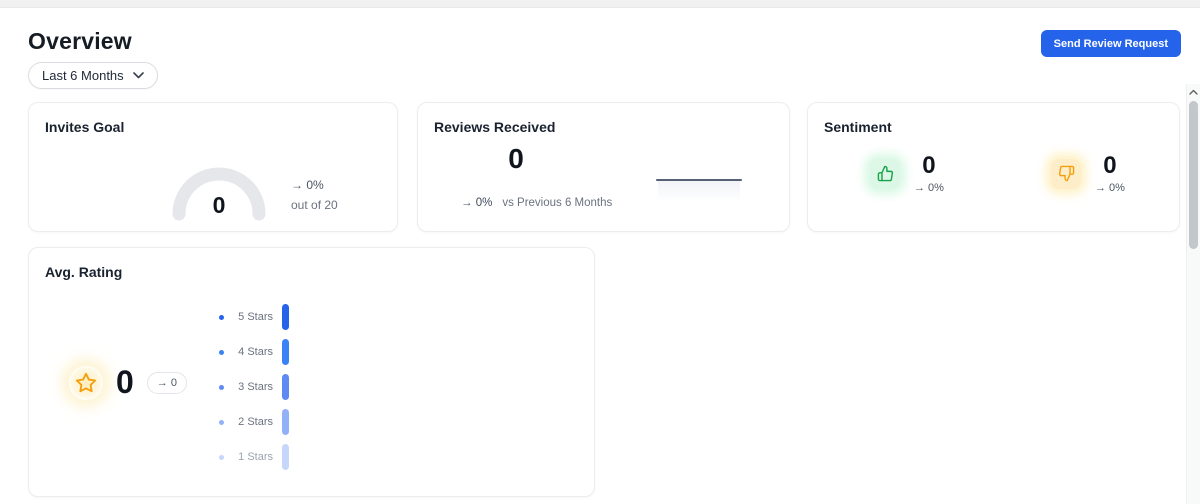 The image size is (1200, 504). What do you see at coordinates (907, 173) in the screenshot?
I see `sentiment-positive-group: 0 → 0%` at bounding box center [907, 173].